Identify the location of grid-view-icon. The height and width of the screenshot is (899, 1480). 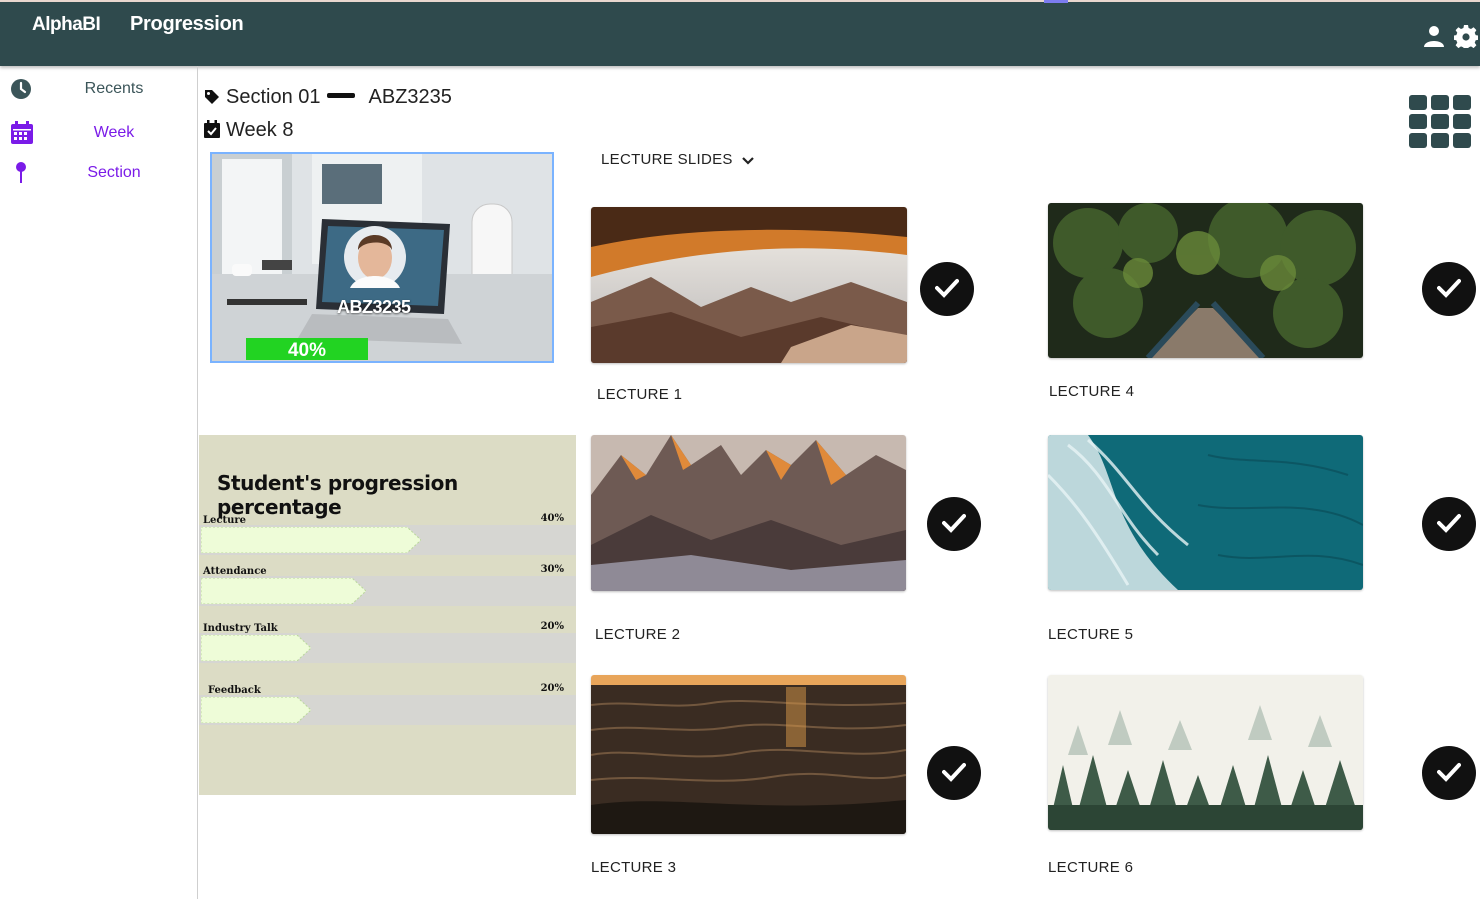
(1440, 122).